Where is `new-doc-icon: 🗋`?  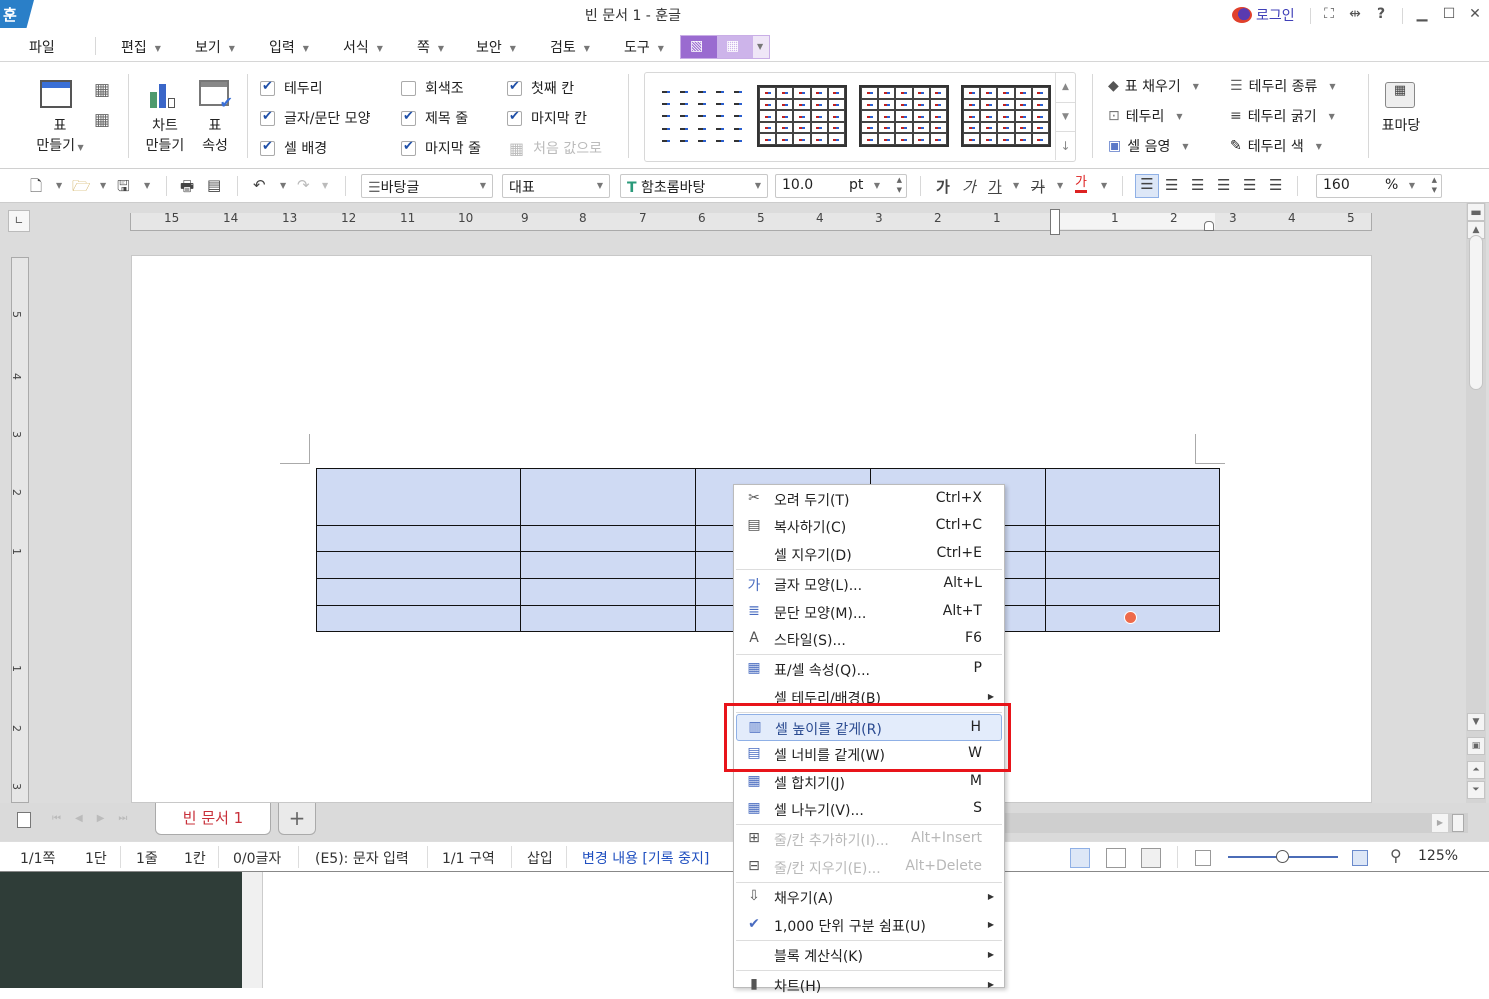
new-doc-icon: 🗋 is located at coordinates (36, 188).